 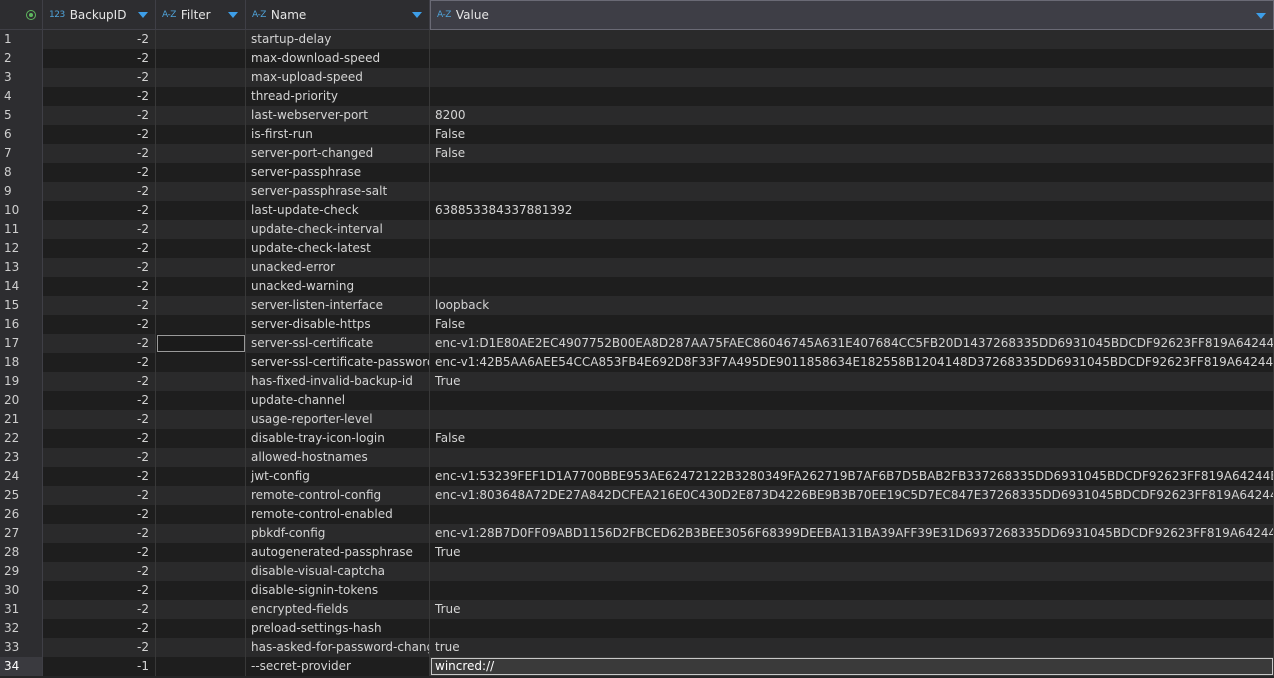 I want to click on cell-name: unacked-warning, so click(x=338, y=286).